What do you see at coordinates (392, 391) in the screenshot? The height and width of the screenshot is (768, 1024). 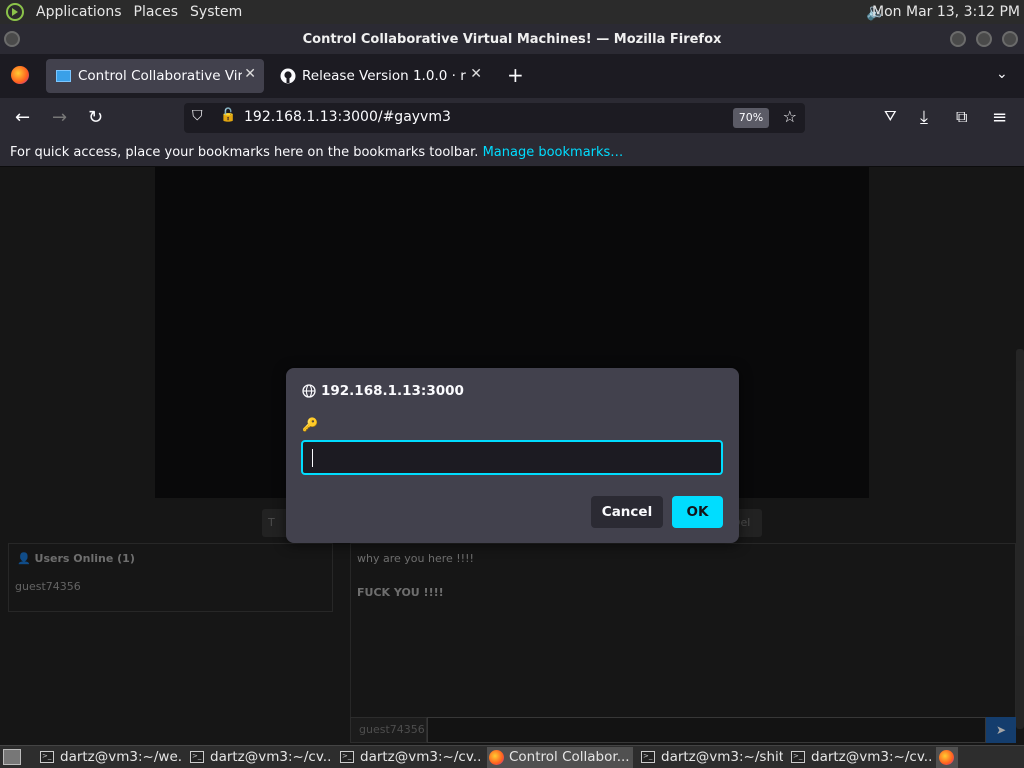 I see `dialog-origin-text: 192.168.1.13:3000` at bounding box center [392, 391].